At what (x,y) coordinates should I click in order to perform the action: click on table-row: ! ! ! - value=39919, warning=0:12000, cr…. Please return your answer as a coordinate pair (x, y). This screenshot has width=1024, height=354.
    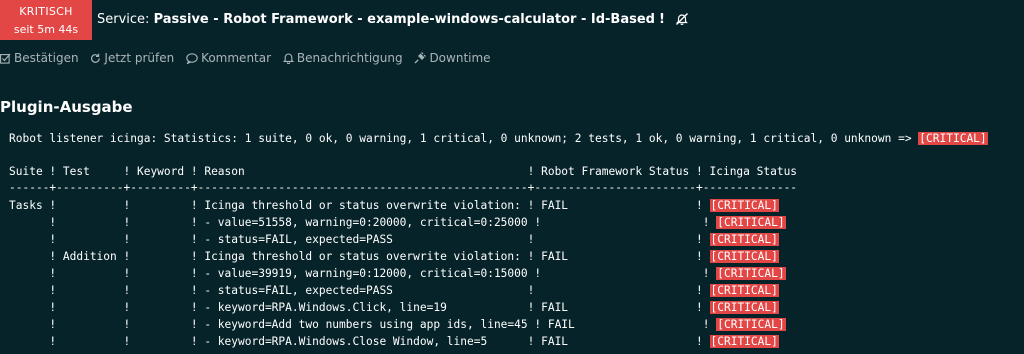
    Looking at the image, I should click on (397, 274).